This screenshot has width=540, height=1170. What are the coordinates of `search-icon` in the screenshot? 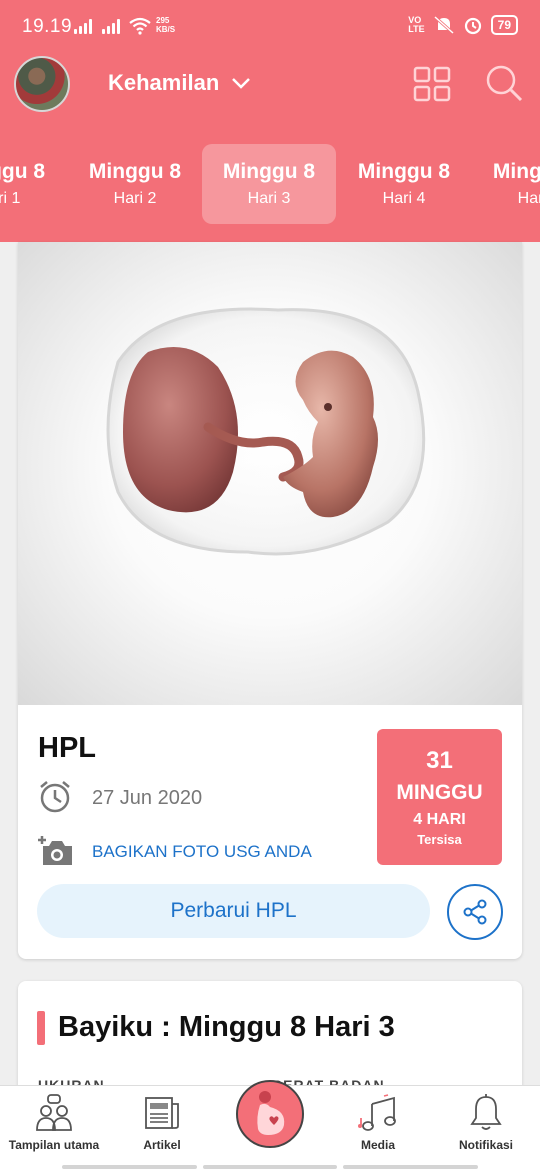 It's located at (504, 83).